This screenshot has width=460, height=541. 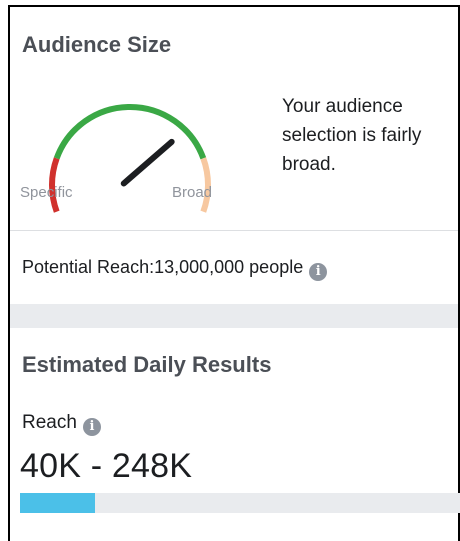 I want to click on audience-description: Your audience selection is fairly broad., so click(x=352, y=135).